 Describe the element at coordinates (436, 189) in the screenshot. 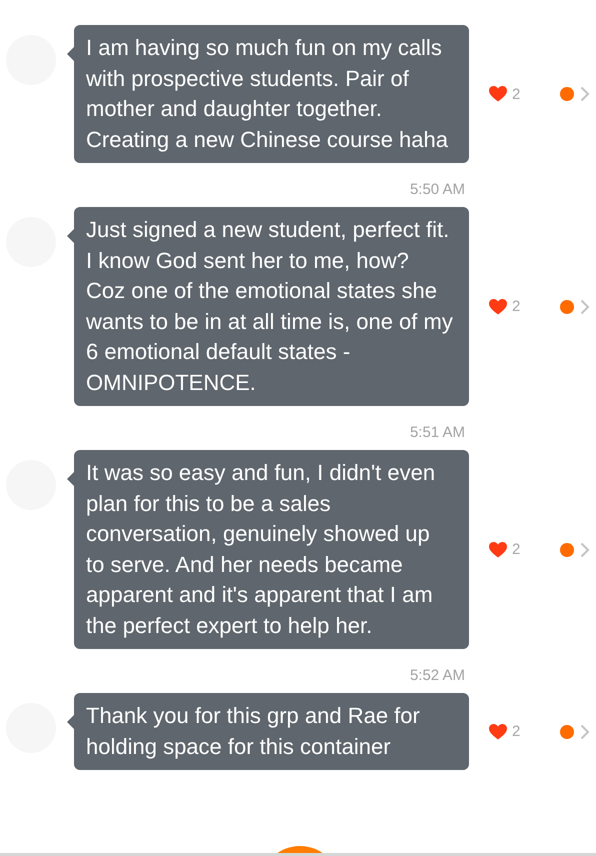

I see `timestamp: 5:50 AM` at that location.